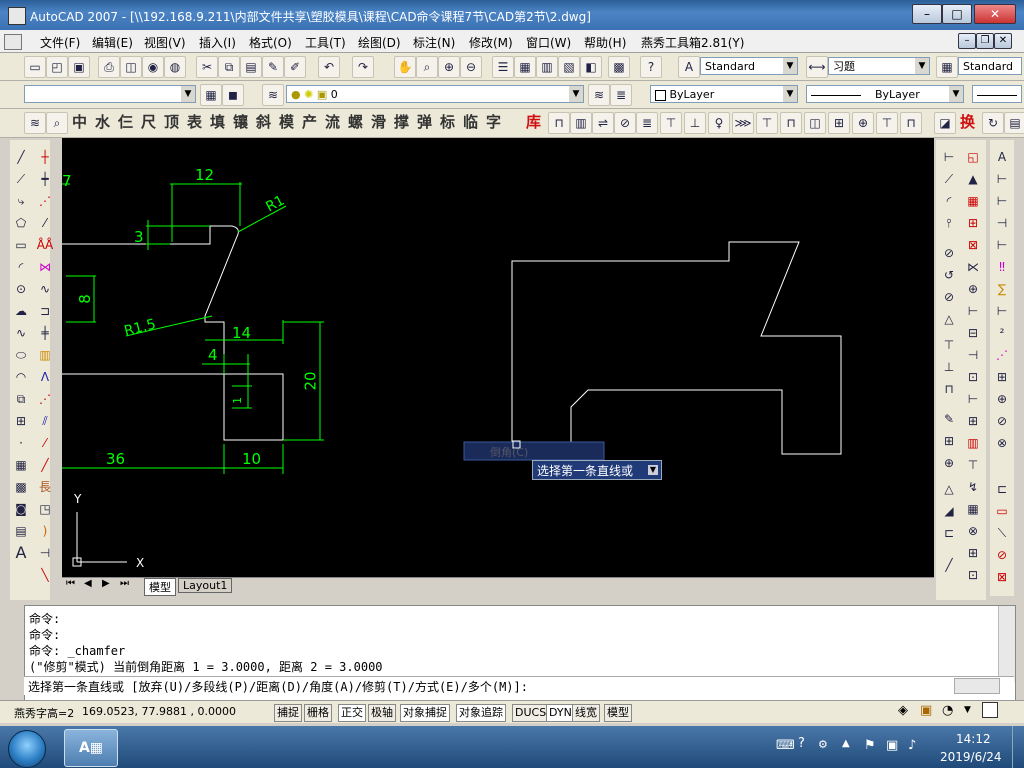  What do you see at coordinates (1002, 399) in the screenshot?
I see `yx-far-12-icon: ⊕` at bounding box center [1002, 399].